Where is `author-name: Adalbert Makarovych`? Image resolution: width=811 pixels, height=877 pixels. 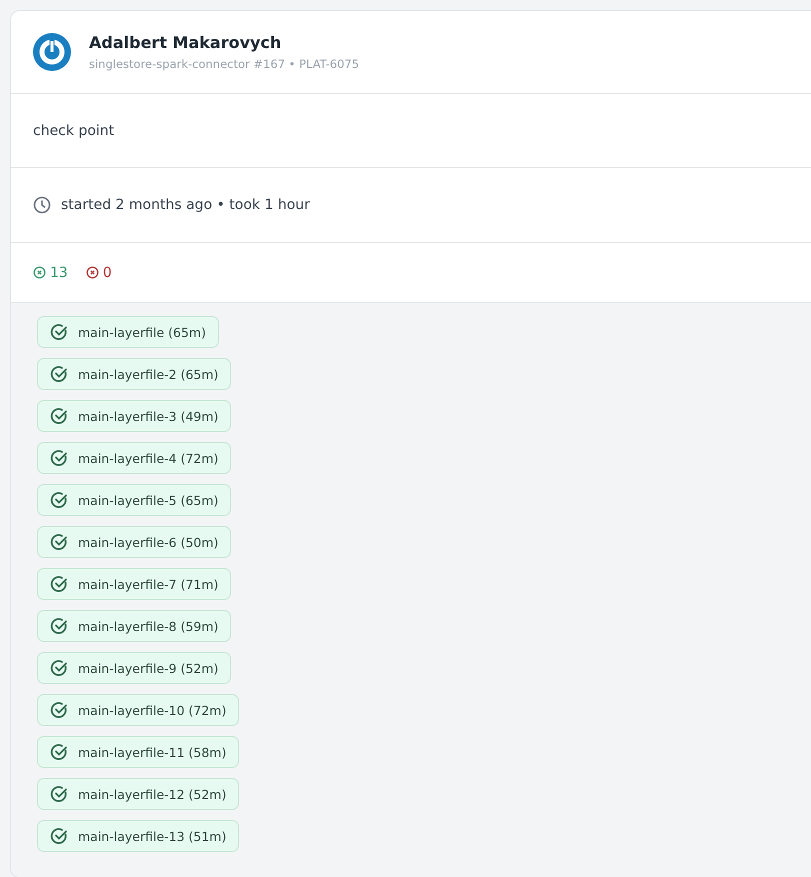
author-name: Adalbert Makarovych is located at coordinates (185, 42).